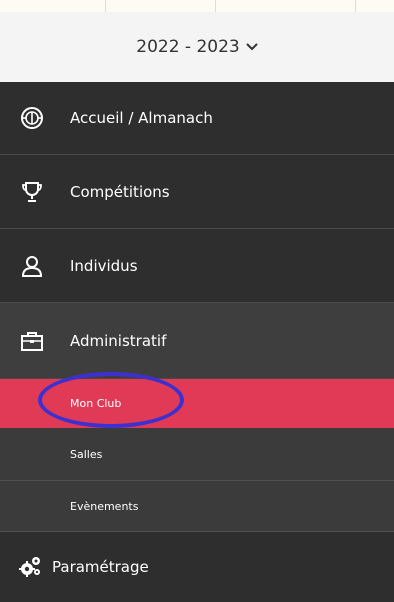 The width and height of the screenshot is (394, 602). I want to click on submenu-item-label: Evènements, so click(104, 506).